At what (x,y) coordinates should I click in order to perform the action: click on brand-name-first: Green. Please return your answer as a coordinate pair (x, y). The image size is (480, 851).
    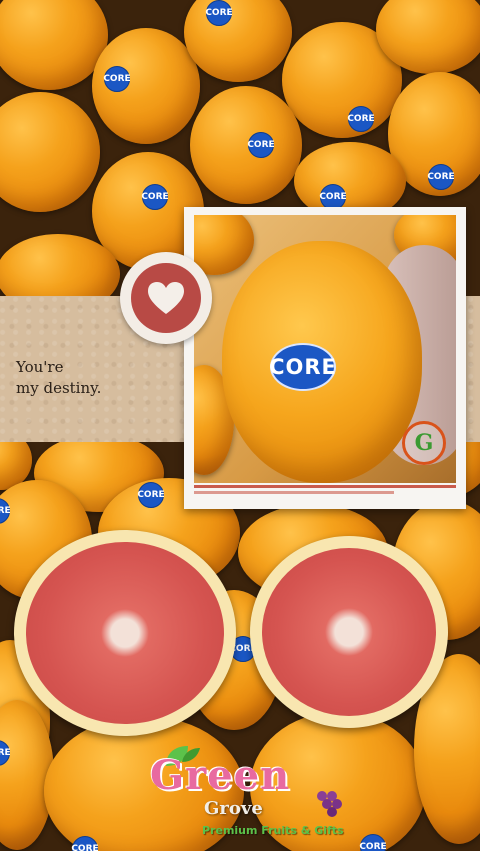
    Looking at the image, I should click on (220, 775).